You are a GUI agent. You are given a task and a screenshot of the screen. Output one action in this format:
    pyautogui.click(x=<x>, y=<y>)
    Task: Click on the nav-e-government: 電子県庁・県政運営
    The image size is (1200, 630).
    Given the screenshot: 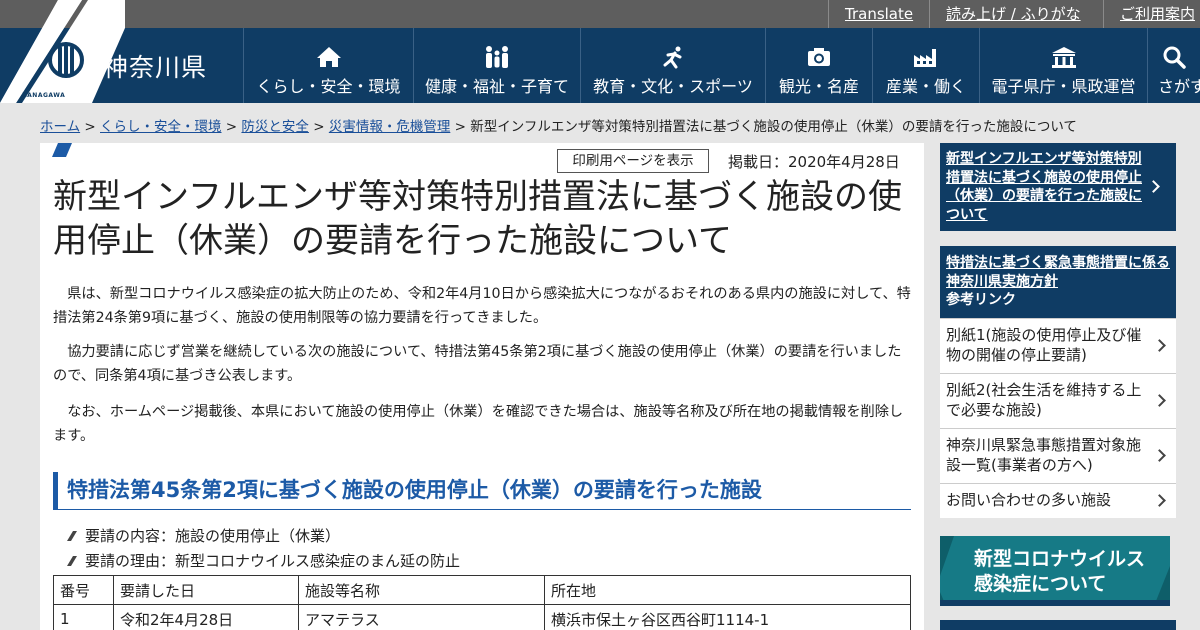 What is the action you would take?
    pyautogui.click(x=1063, y=65)
    